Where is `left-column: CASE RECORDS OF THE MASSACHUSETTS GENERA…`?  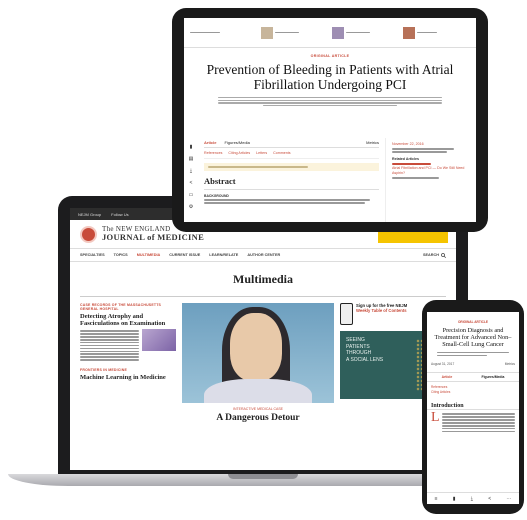
left-column: CASE RECORDS OF THE MASSACHUSETTS GENERA… is located at coordinates (128, 378).